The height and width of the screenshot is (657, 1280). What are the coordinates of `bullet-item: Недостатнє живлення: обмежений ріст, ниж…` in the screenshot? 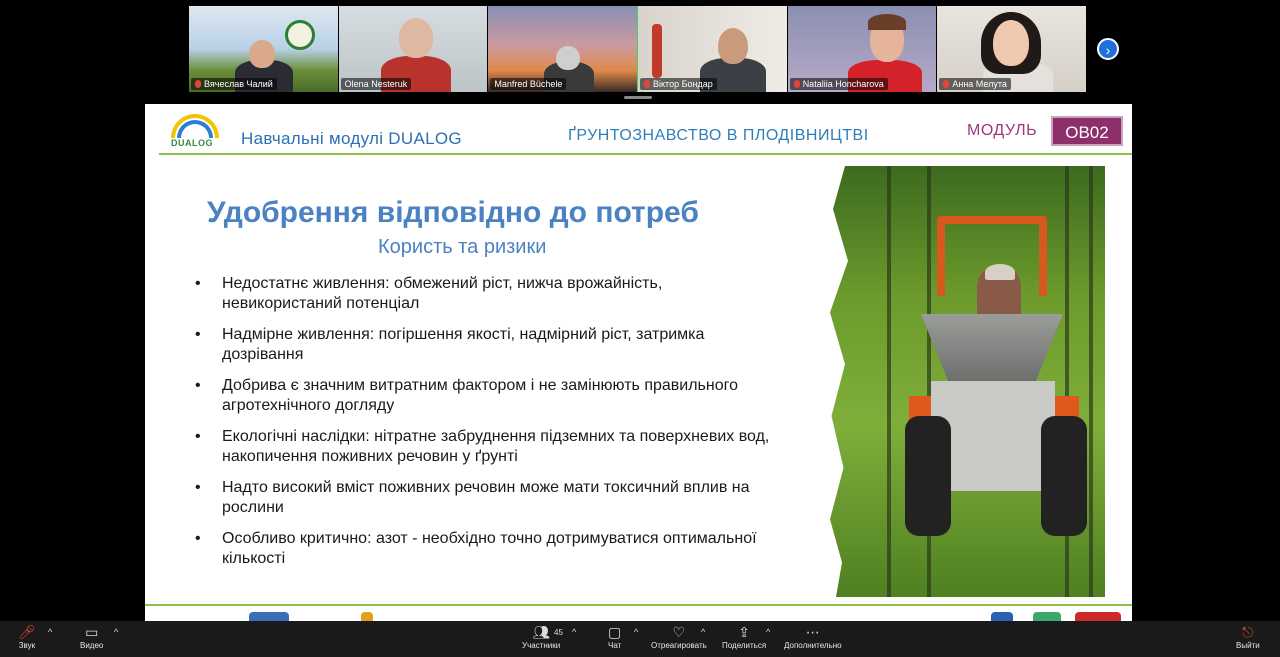 It's located at (485, 294).